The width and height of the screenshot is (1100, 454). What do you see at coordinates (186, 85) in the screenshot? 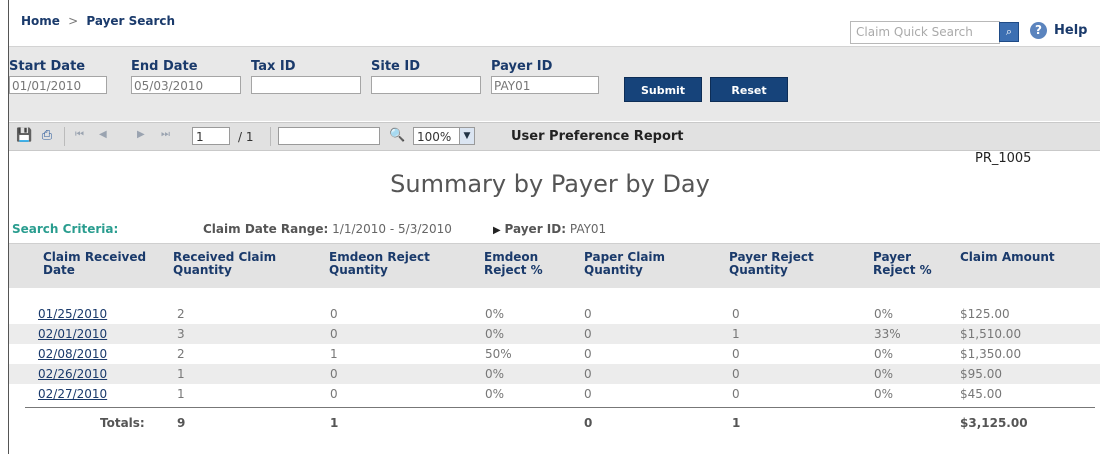
I see `end-date-field: 05/03/2010` at bounding box center [186, 85].